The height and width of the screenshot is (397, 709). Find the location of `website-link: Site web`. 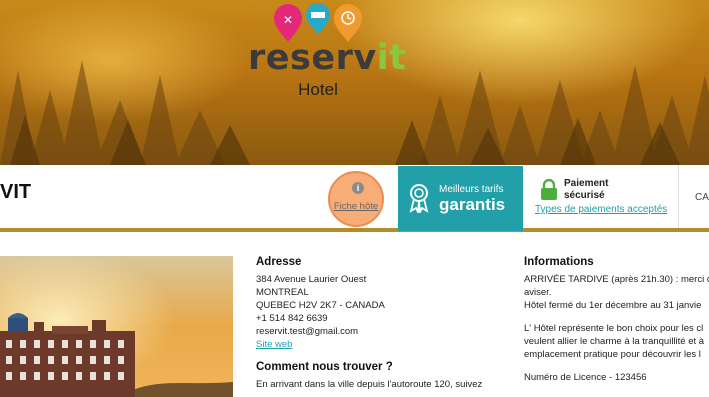

website-link: Site web is located at coordinates (274, 344).